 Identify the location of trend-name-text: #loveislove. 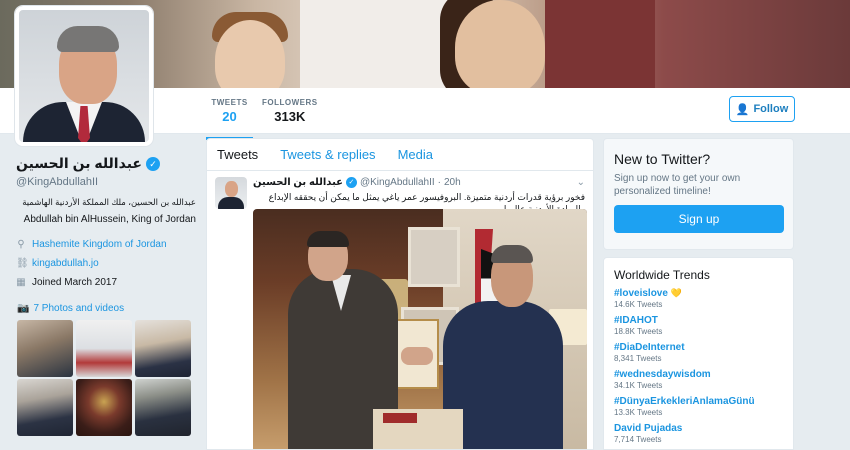
(641, 293).